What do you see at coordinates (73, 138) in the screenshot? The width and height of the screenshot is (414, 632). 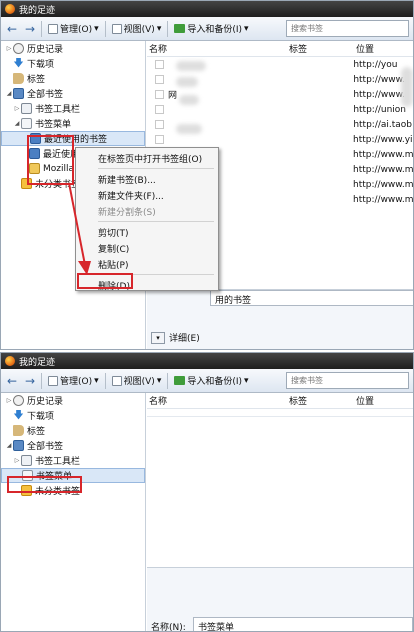 I see `tree-item-recent-bookmarks: 最近使用的书签` at bounding box center [73, 138].